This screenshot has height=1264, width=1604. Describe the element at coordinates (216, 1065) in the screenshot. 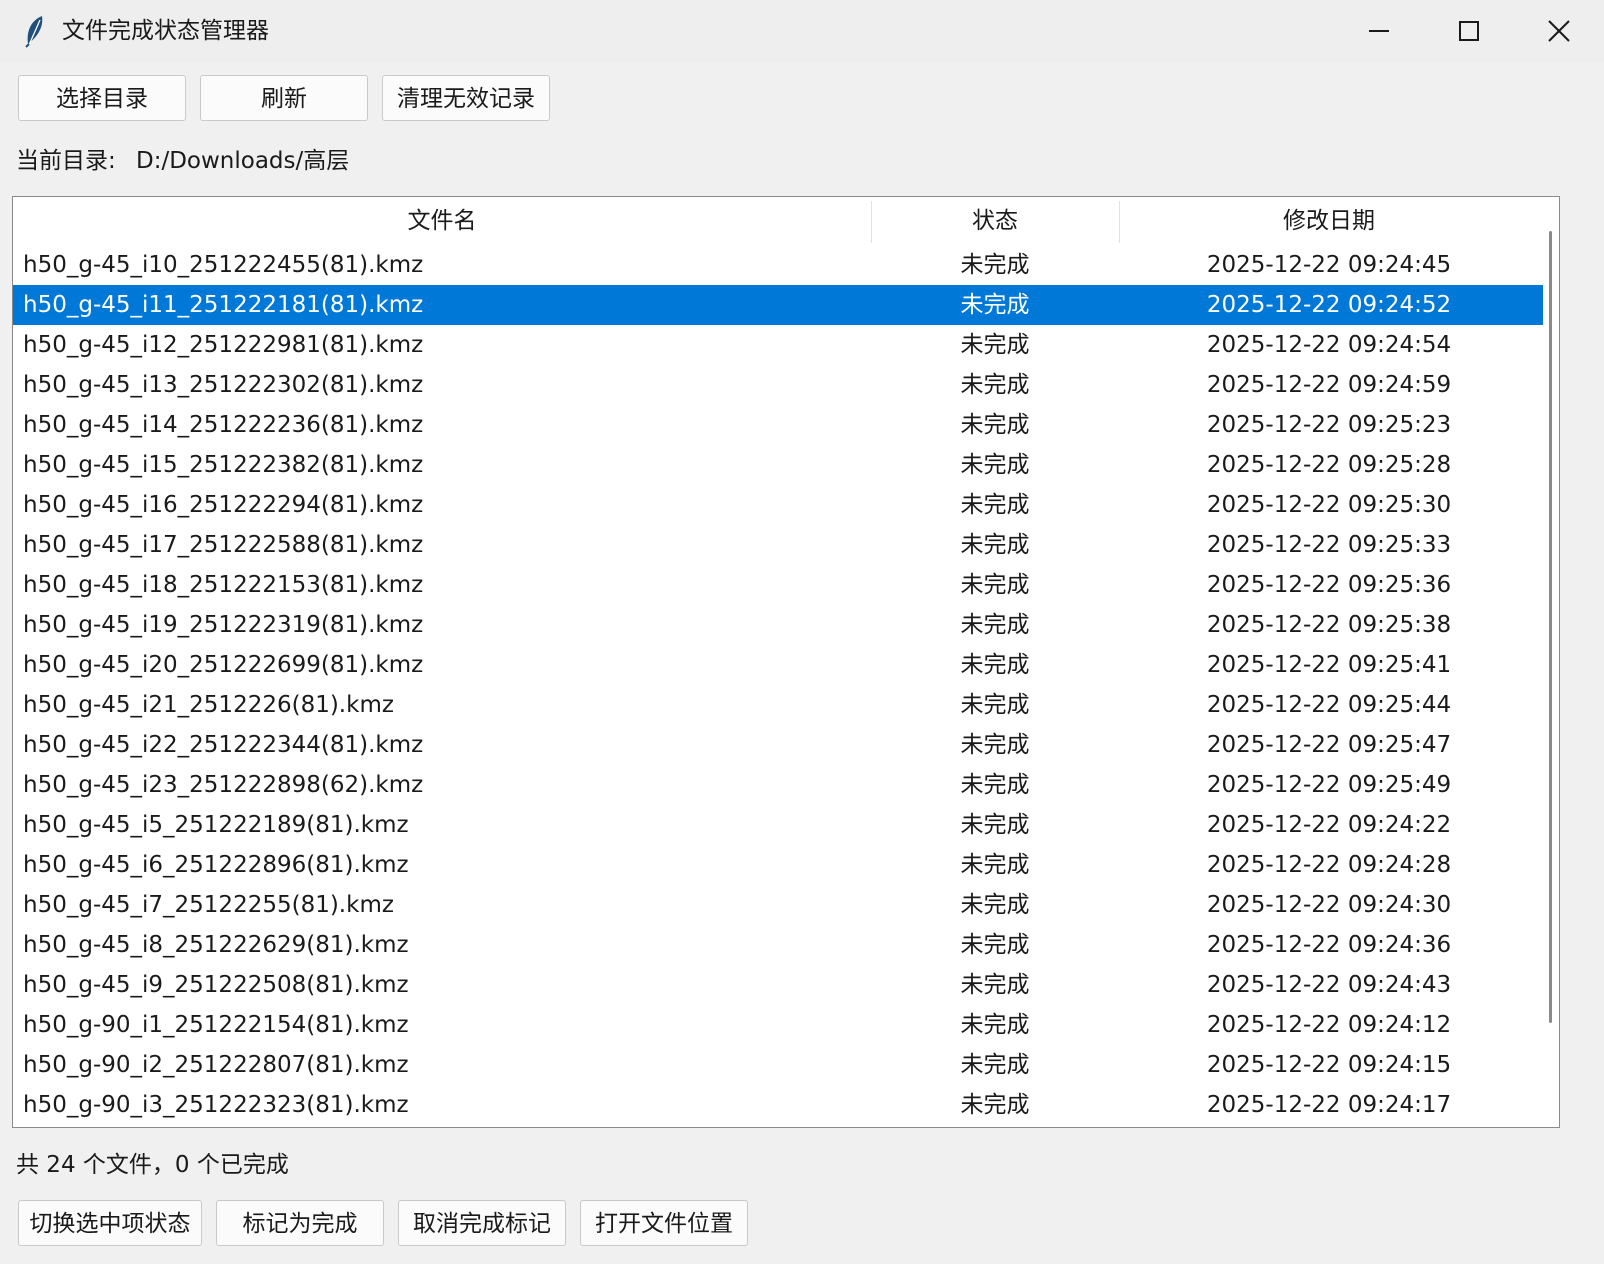

I see `filename-cell: h50_g-90_i2_251222807(81).kmz` at that location.